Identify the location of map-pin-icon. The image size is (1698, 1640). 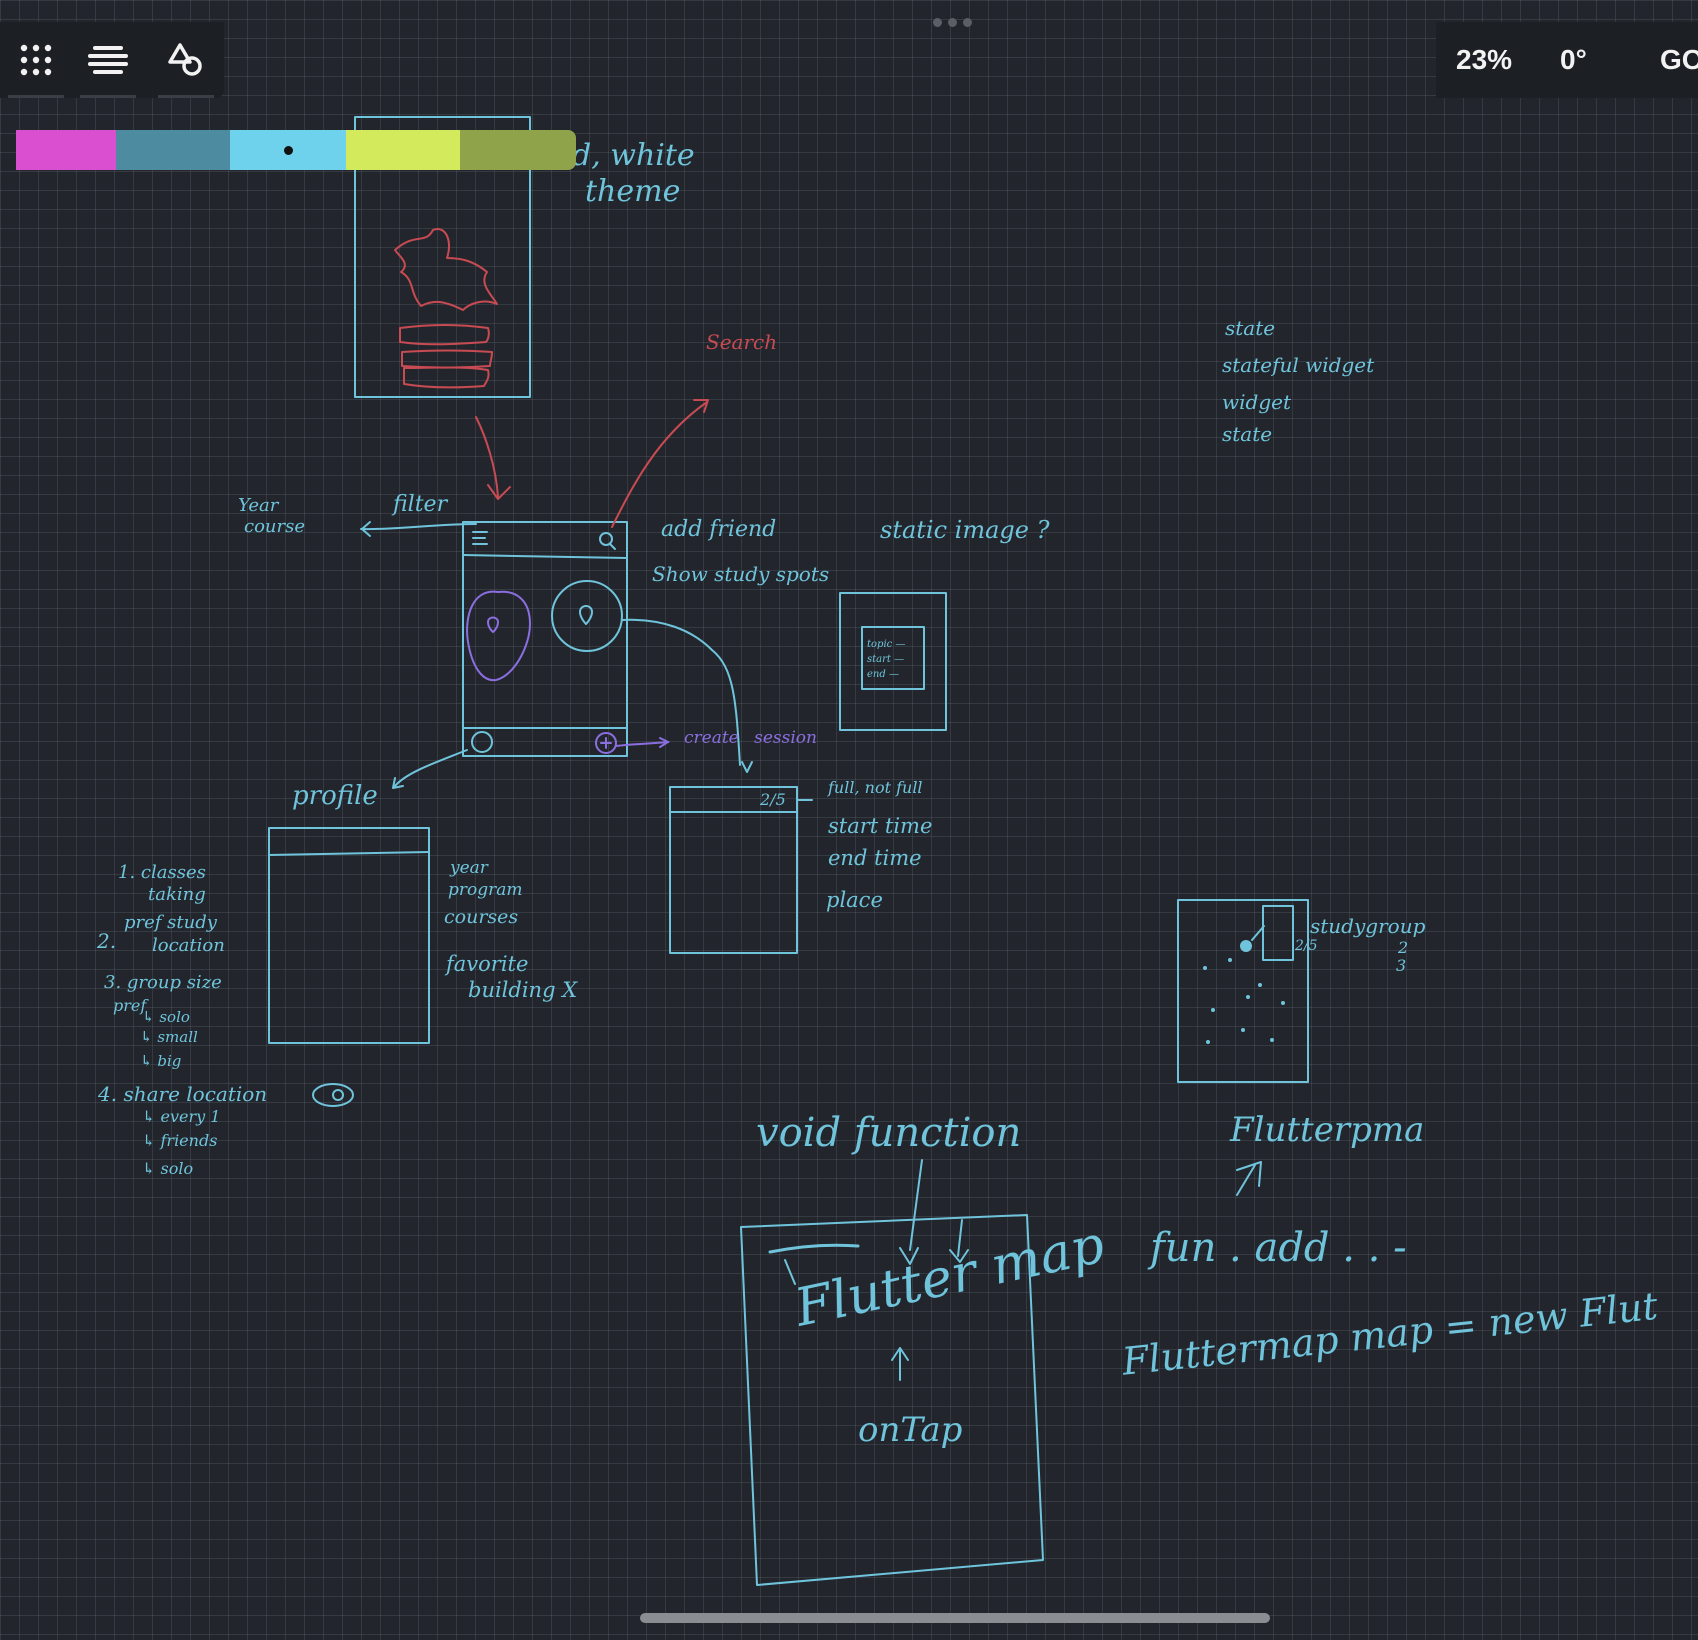
(586, 615).